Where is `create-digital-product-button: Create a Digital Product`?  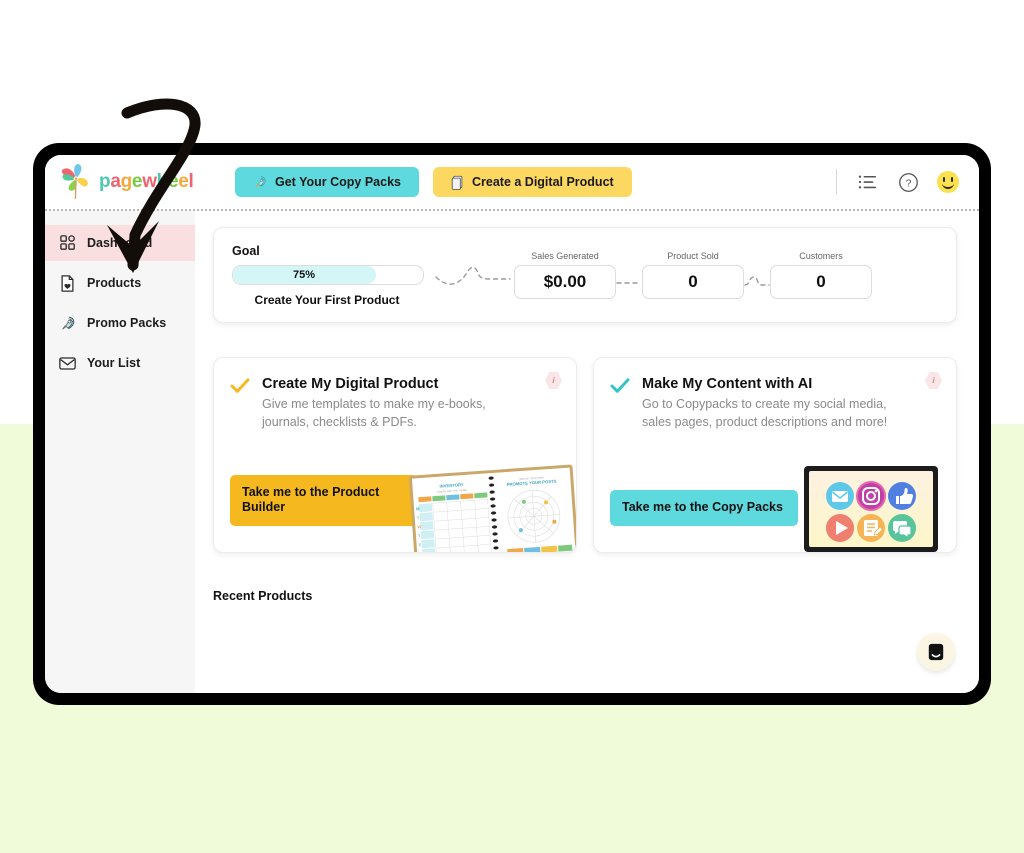
create-digital-product-button: Create a Digital Product is located at coordinates (532, 182).